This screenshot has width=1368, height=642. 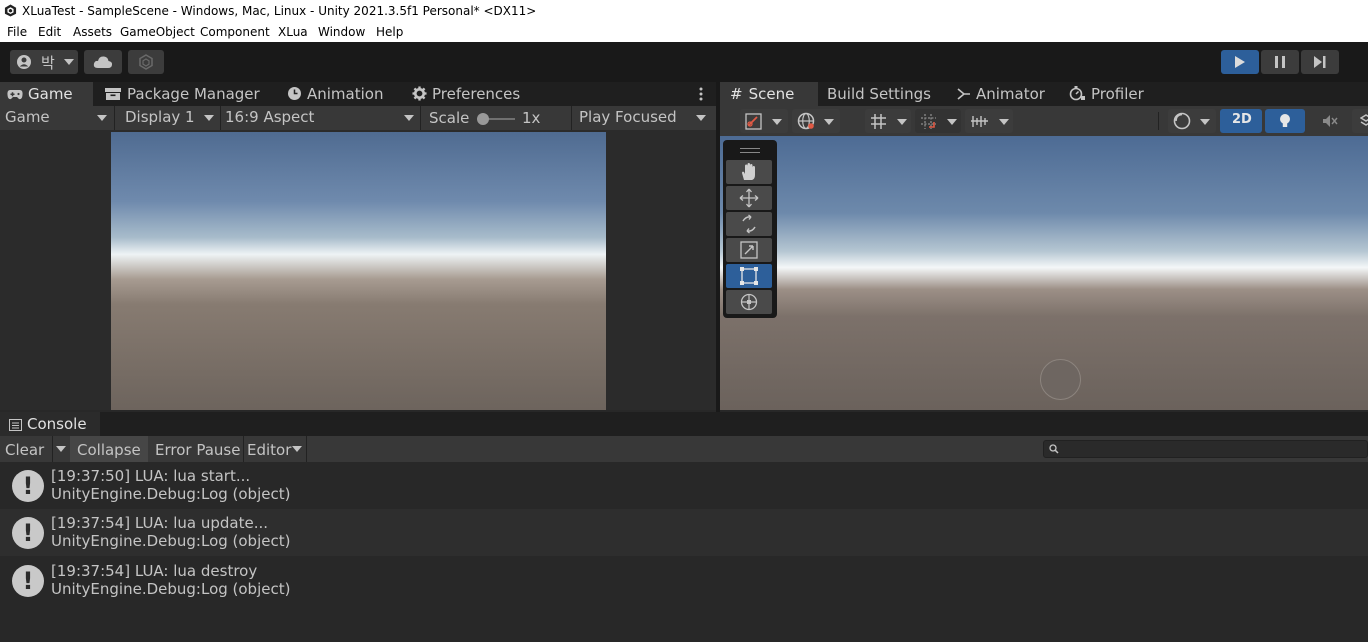 What do you see at coordinates (419, 93) in the screenshot?
I see `gear-icon` at bounding box center [419, 93].